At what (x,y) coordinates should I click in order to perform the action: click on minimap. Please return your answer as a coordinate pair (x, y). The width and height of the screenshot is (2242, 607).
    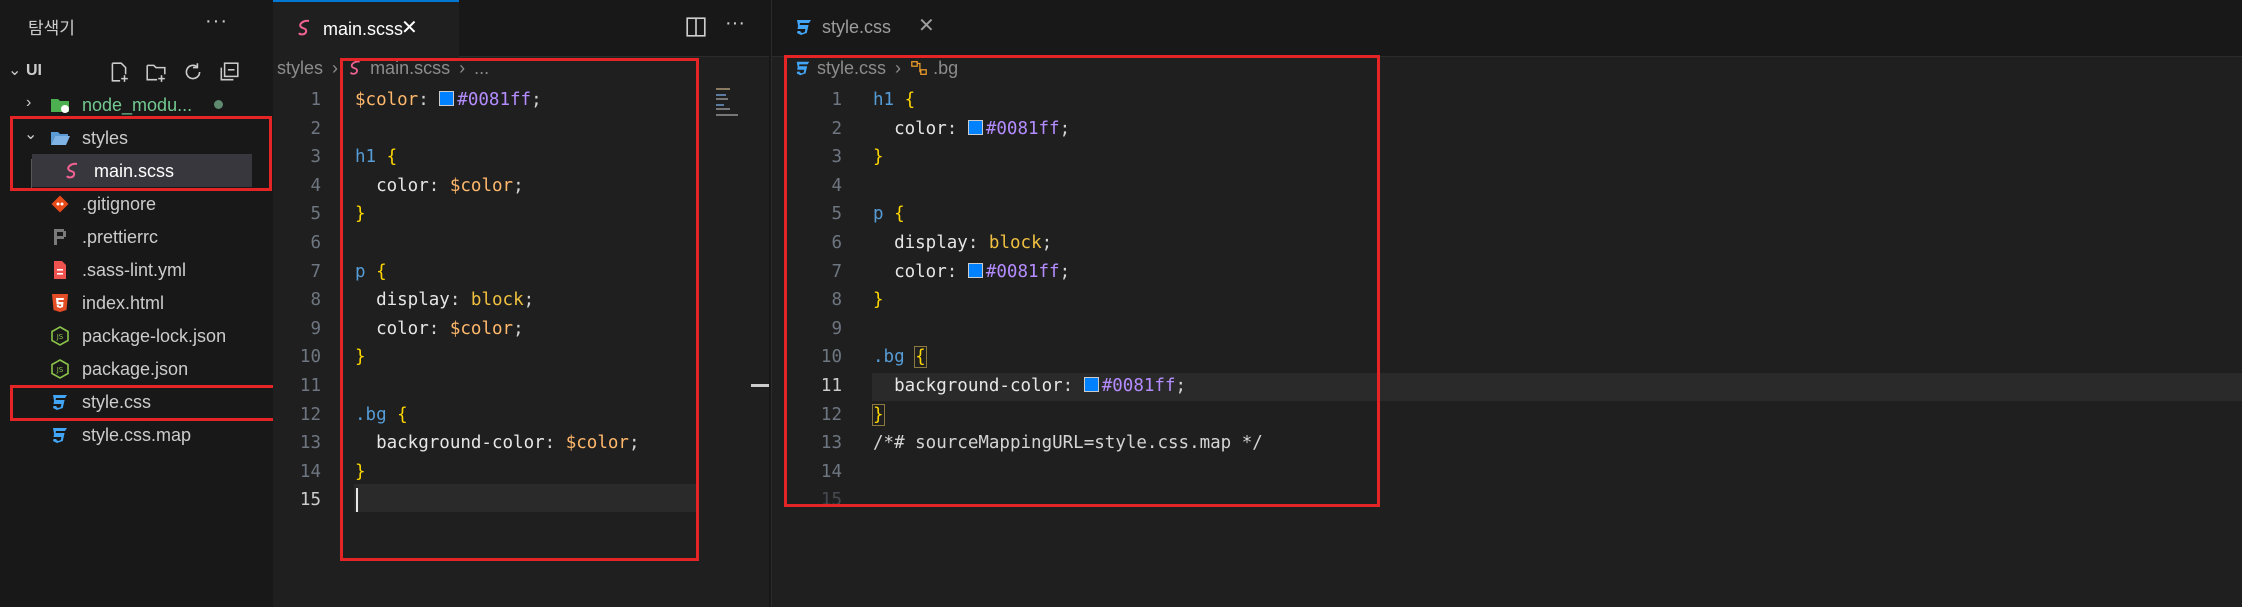
    Looking at the image, I should click on (730, 106).